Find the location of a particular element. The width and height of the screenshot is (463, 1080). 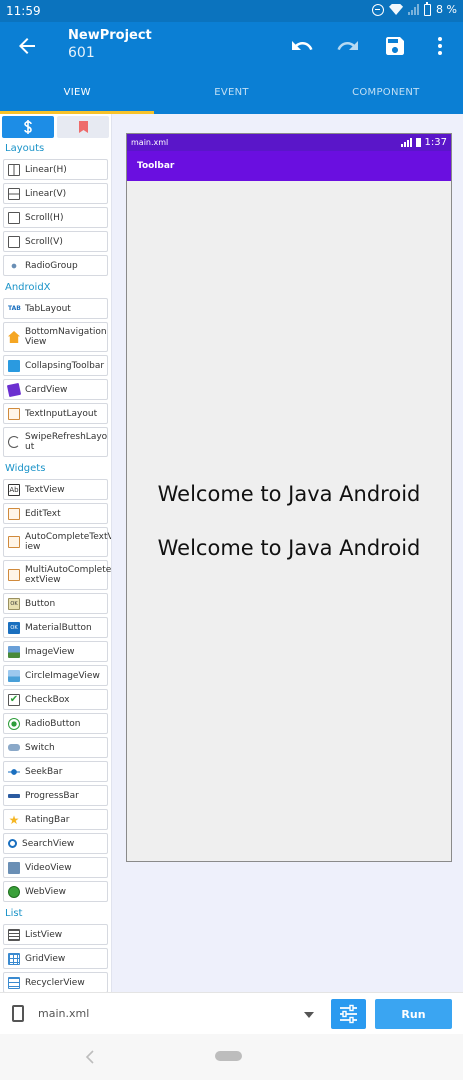

palette-item-radiobutton: RadioButton is located at coordinates (55, 723).